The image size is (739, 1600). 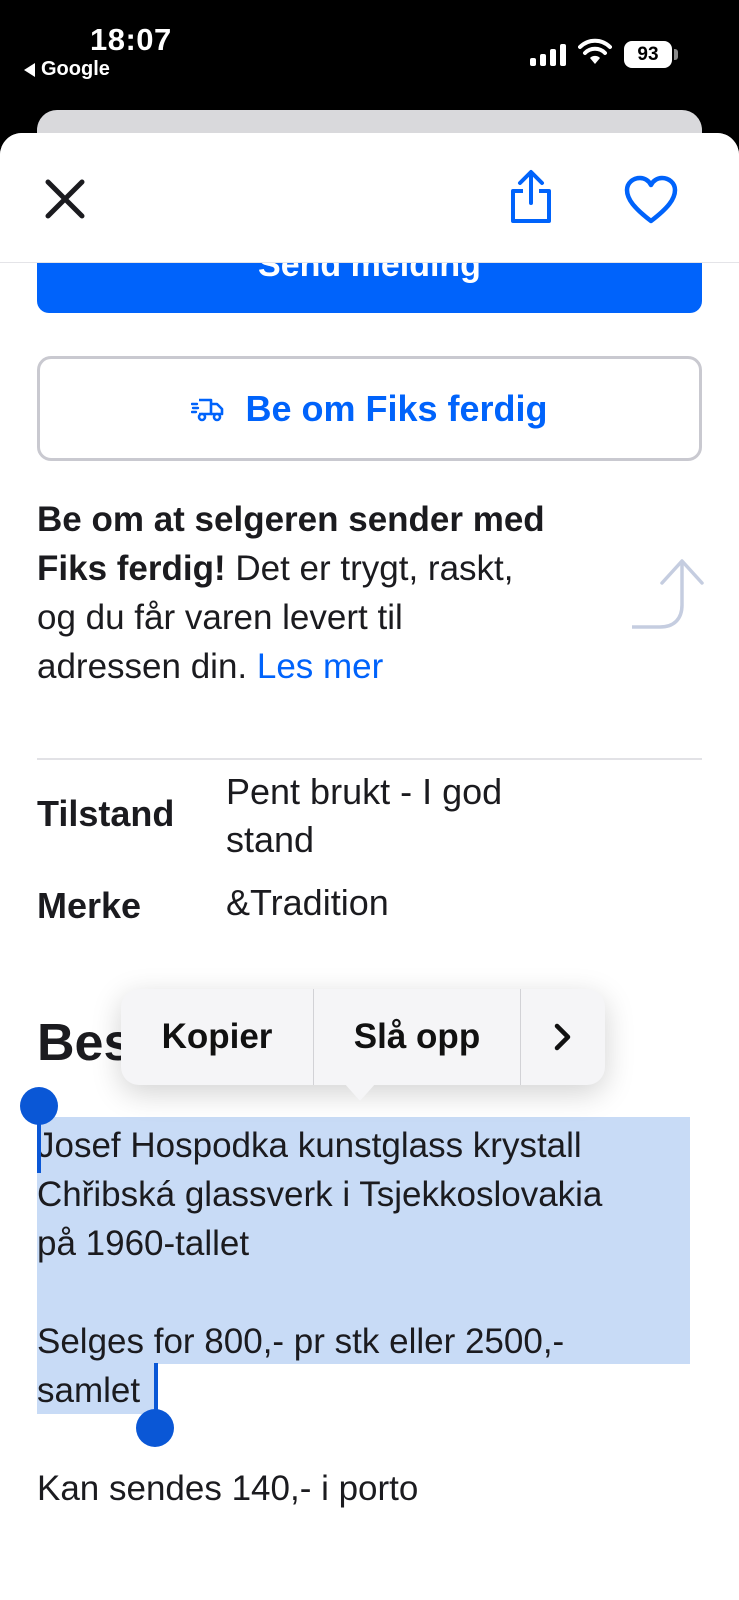 What do you see at coordinates (417, 1037) in the screenshot?
I see `look-up-menu-item: Slå opp` at bounding box center [417, 1037].